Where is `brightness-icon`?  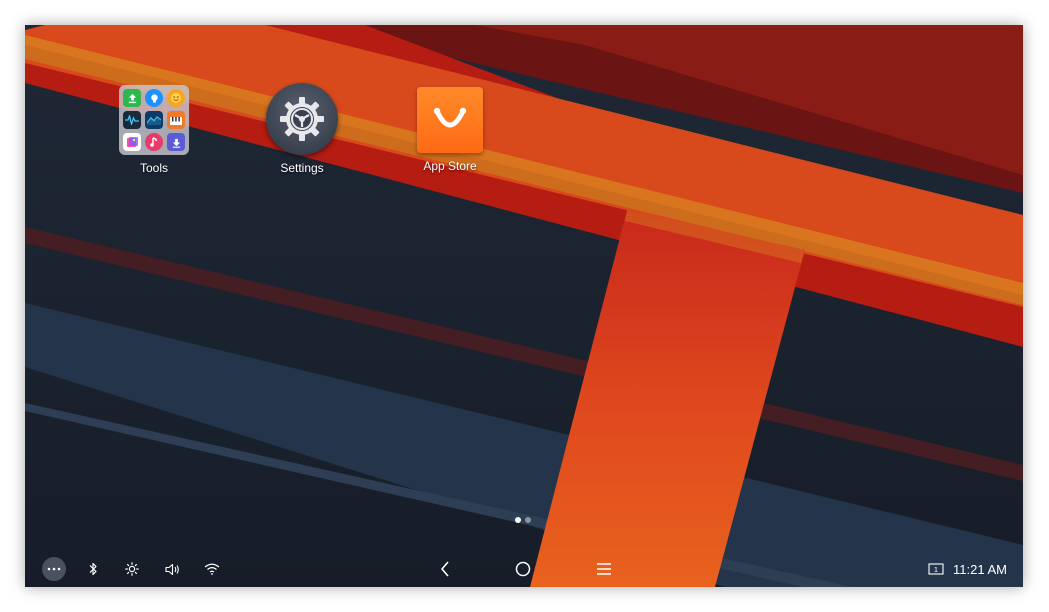 brightness-icon is located at coordinates (132, 569).